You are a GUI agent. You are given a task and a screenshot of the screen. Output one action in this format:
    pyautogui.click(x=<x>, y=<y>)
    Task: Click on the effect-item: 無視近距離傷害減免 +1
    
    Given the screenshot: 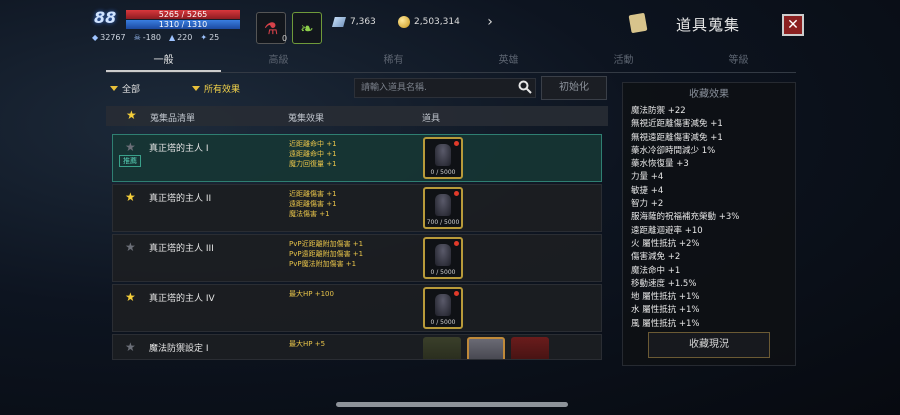 What is the action you would take?
    pyautogui.click(x=677, y=124)
    